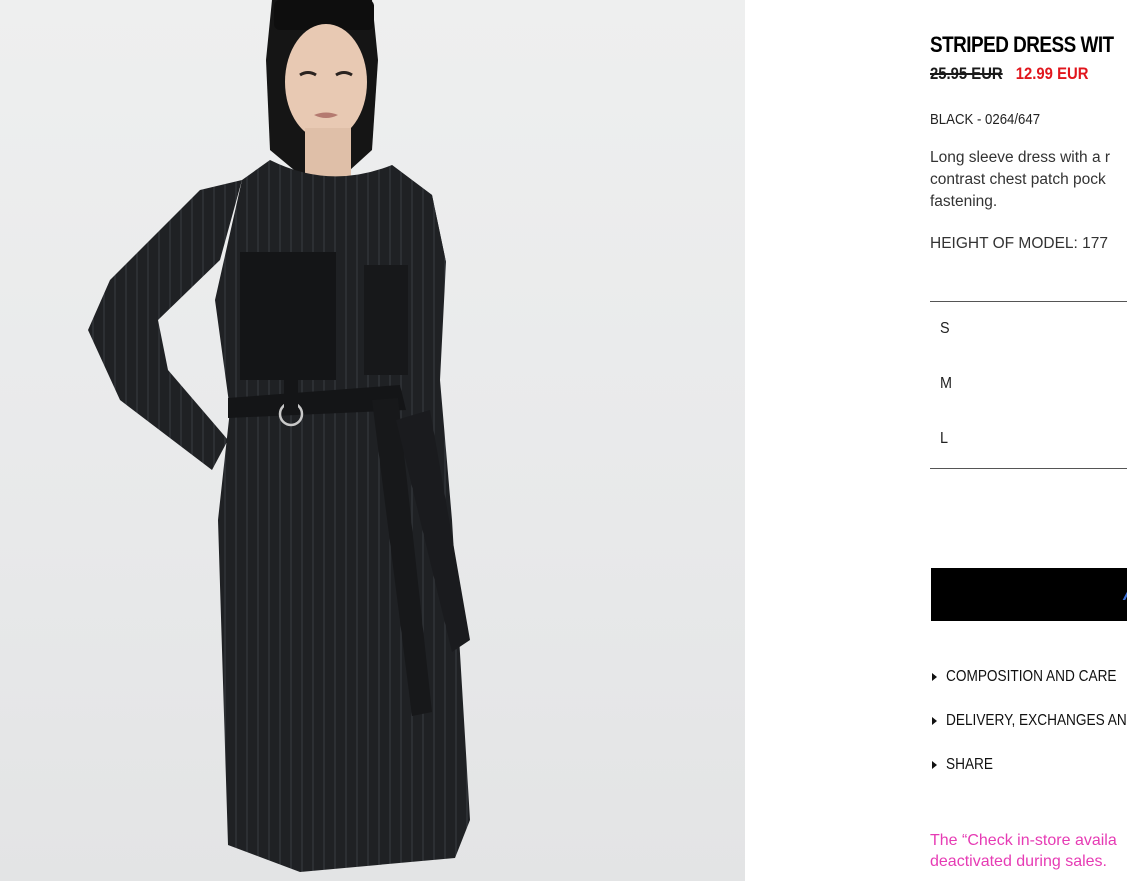 The image size is (1127, 881). I want to click on note-line: The “Check in-store availa, so click(1023, 840).